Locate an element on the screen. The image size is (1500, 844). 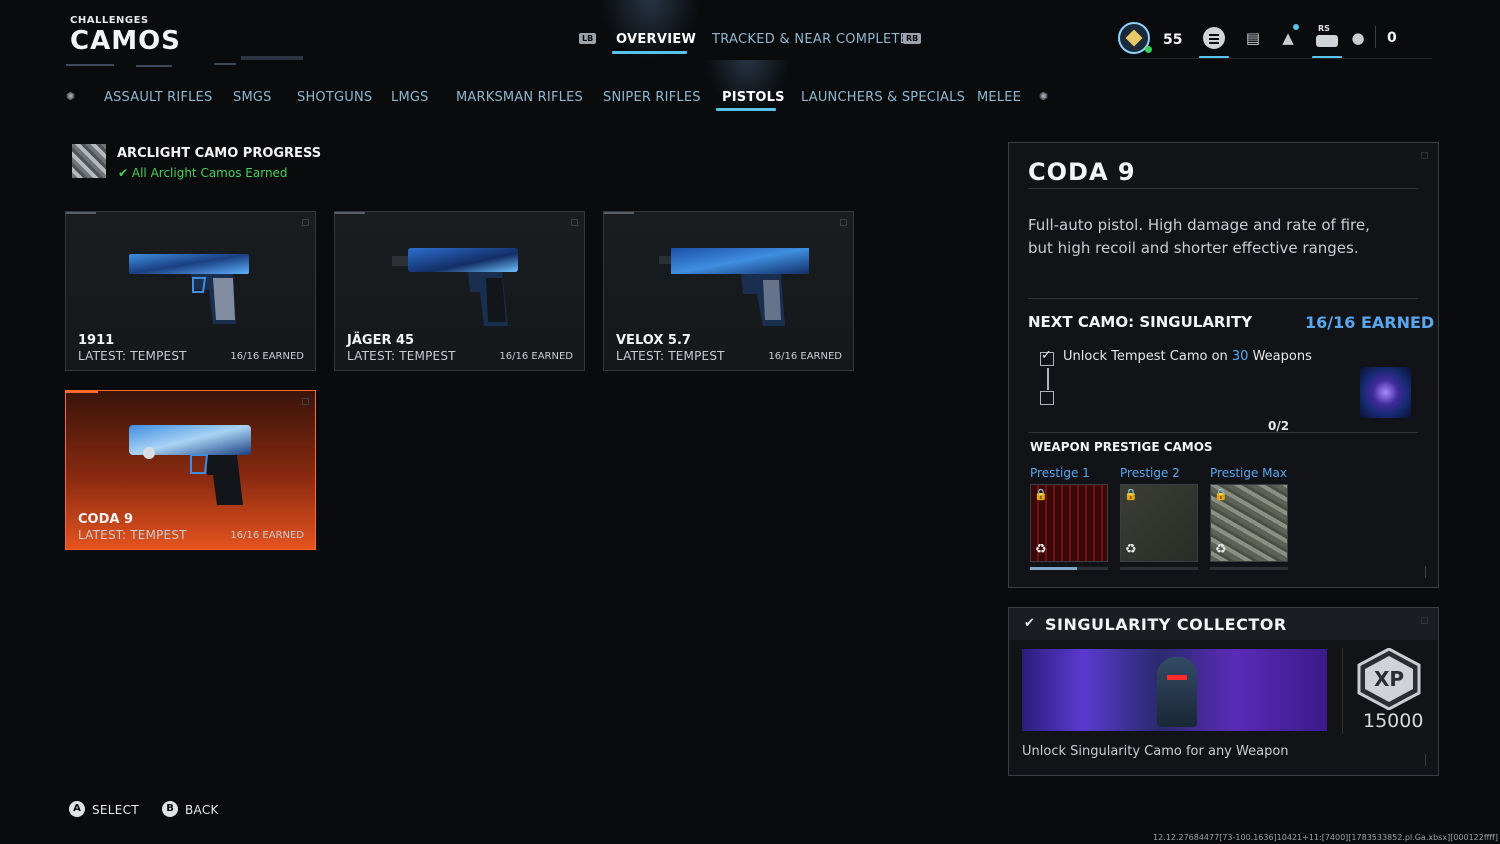
prestige-1-progress-fill is located at coordinates (1053, 568).